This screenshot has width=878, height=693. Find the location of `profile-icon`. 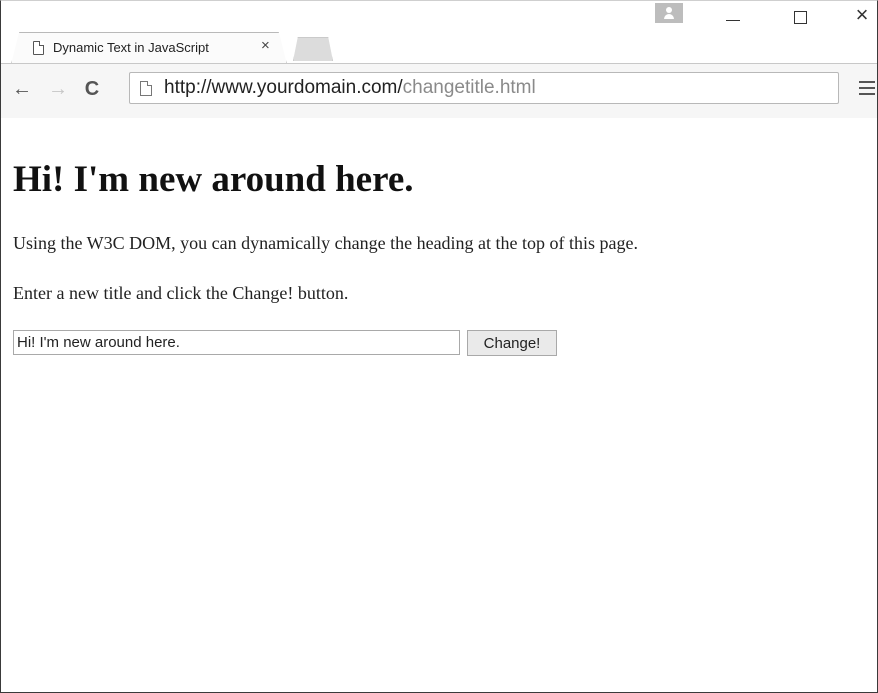

profile-icon is located at coordinates (669, 13).